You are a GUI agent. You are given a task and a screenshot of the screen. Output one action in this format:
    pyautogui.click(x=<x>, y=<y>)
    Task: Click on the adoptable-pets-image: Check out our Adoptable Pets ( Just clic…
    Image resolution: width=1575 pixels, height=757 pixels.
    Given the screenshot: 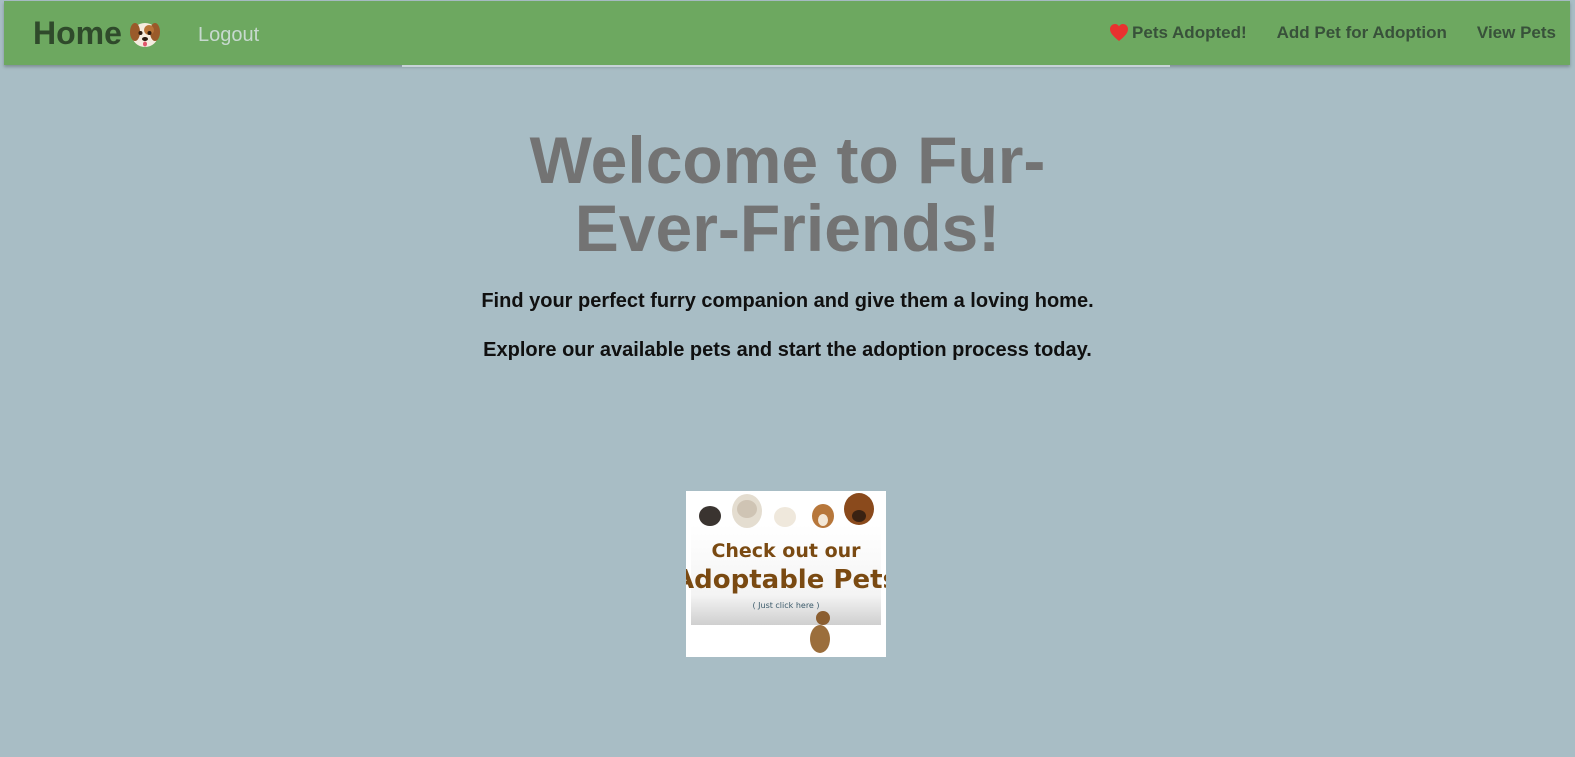 What is the action you would take?
    pyautogui.click(x=786, y=574)
    